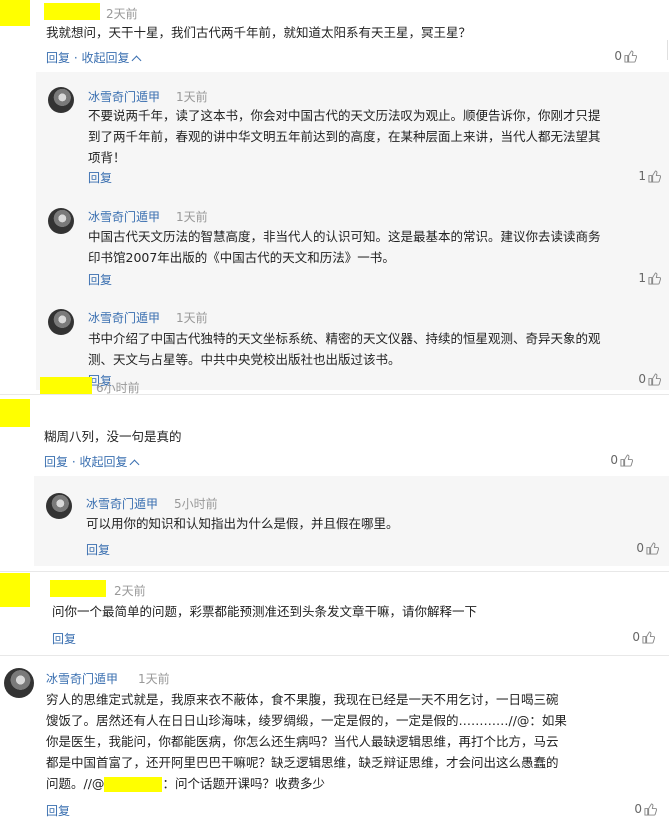  I want to click on comment-time: 1天前, so click(154, 679).